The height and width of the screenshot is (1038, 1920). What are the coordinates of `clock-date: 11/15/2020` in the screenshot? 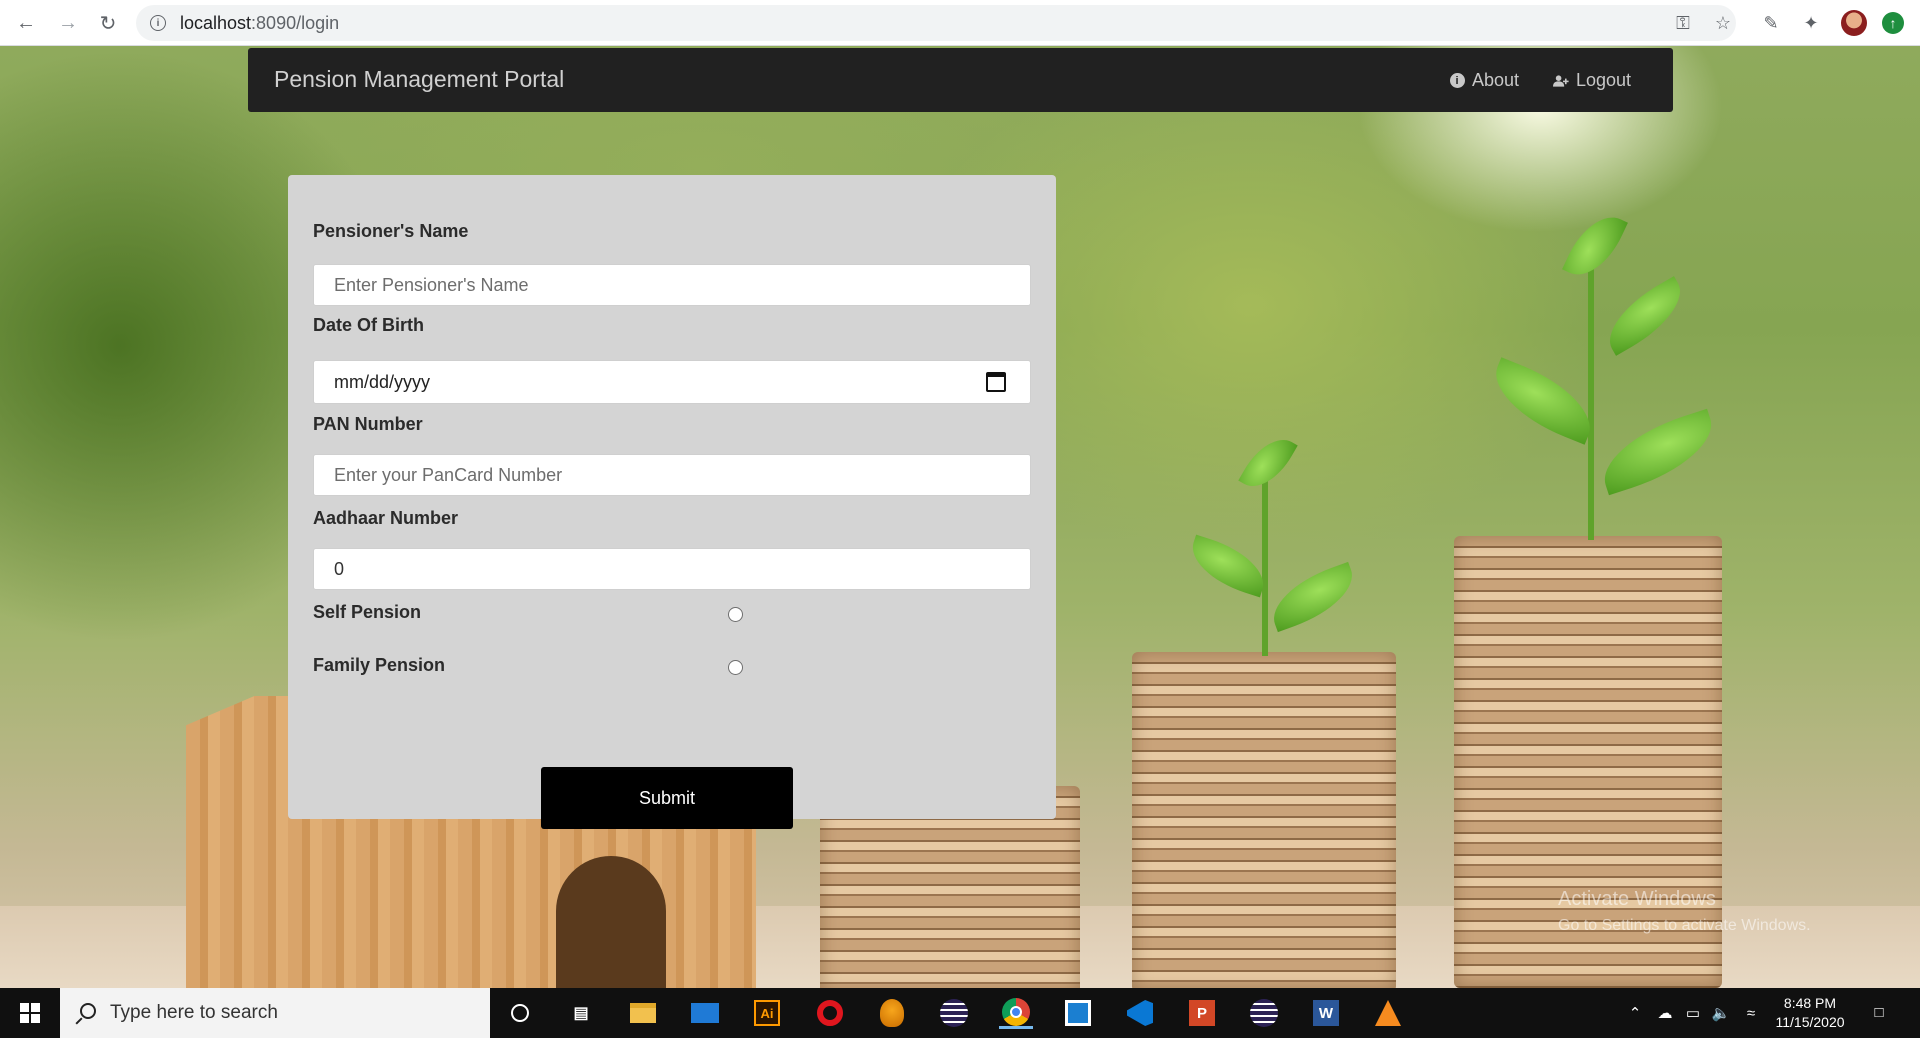 It's located at (1810, 1022).